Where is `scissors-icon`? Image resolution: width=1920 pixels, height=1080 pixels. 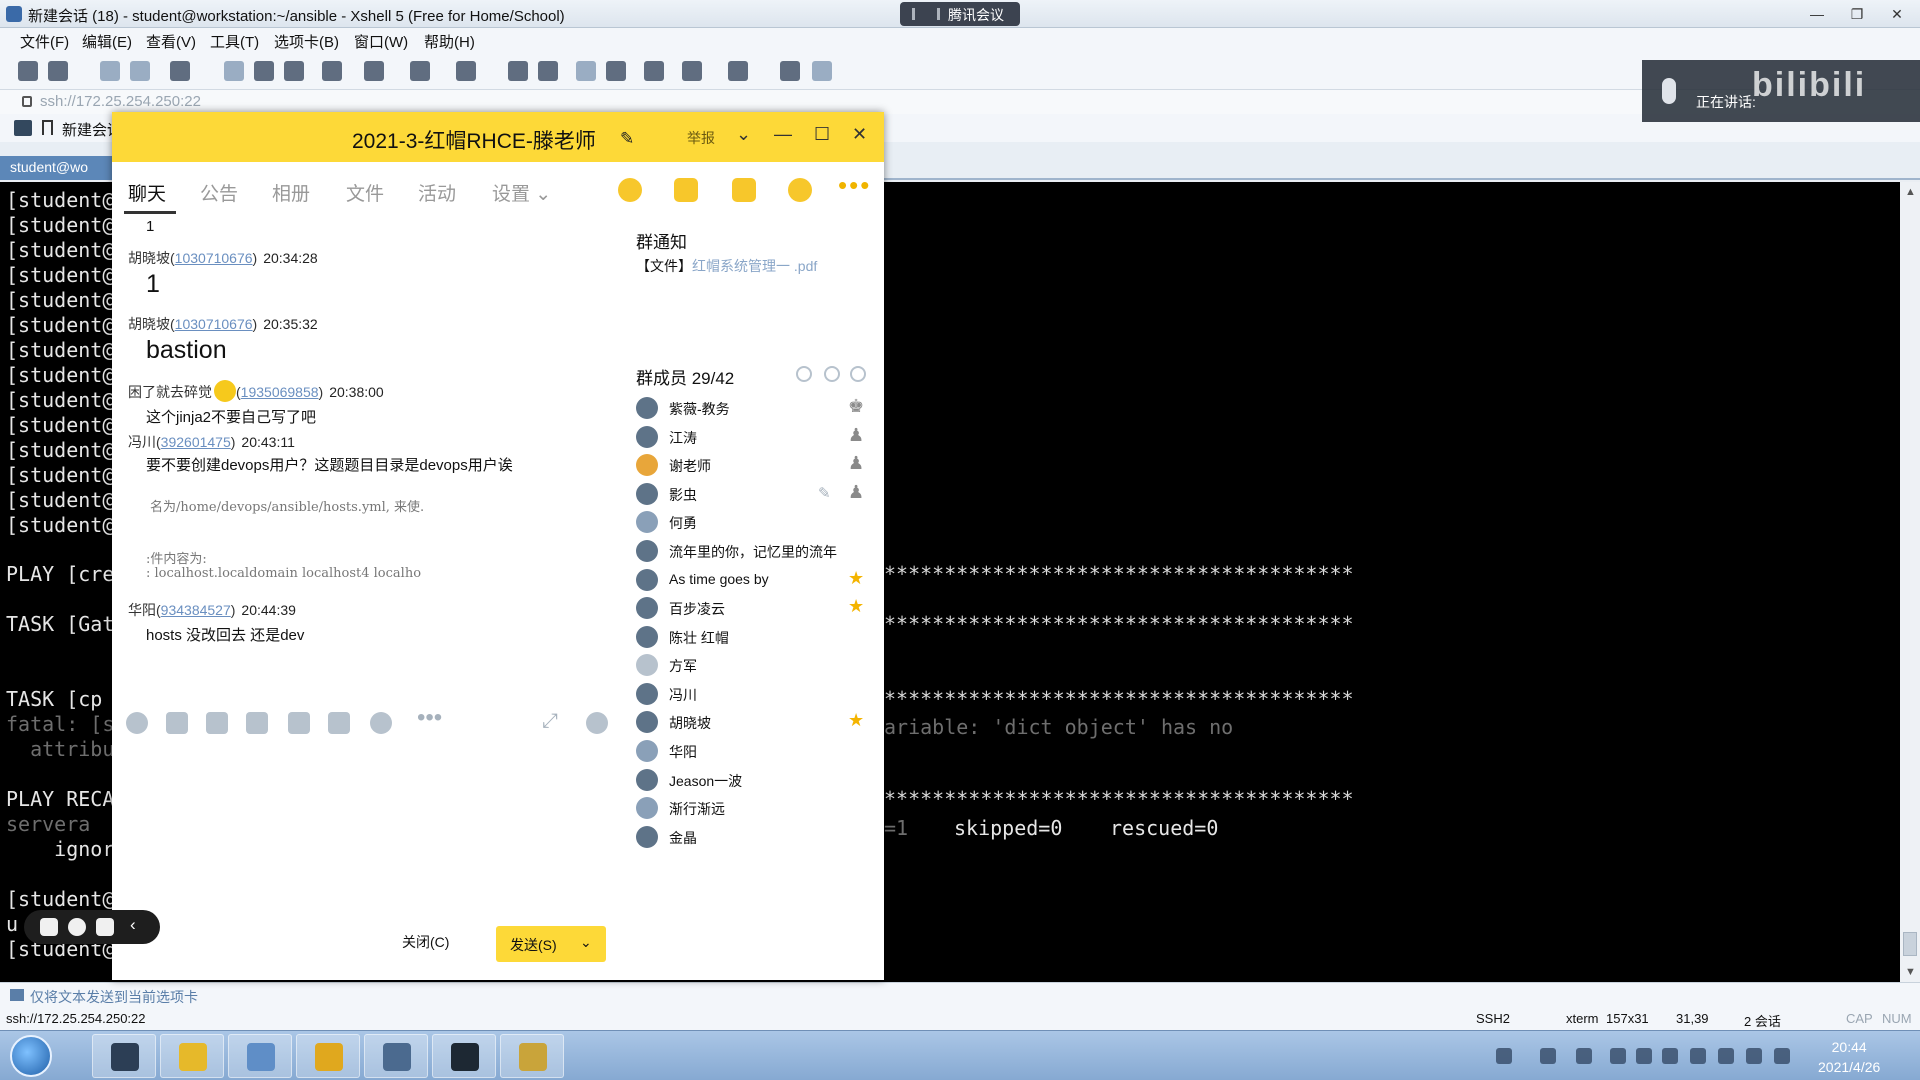
scissors-icon is located at coordinates (217, 723).